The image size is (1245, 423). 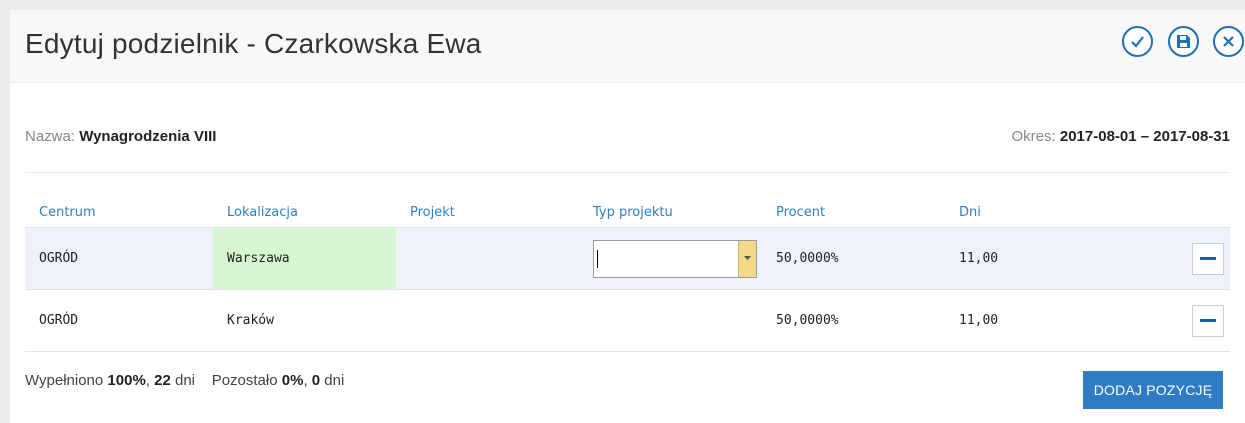 I want to click on filled-percent: 100%, so click(x=126, y=380).